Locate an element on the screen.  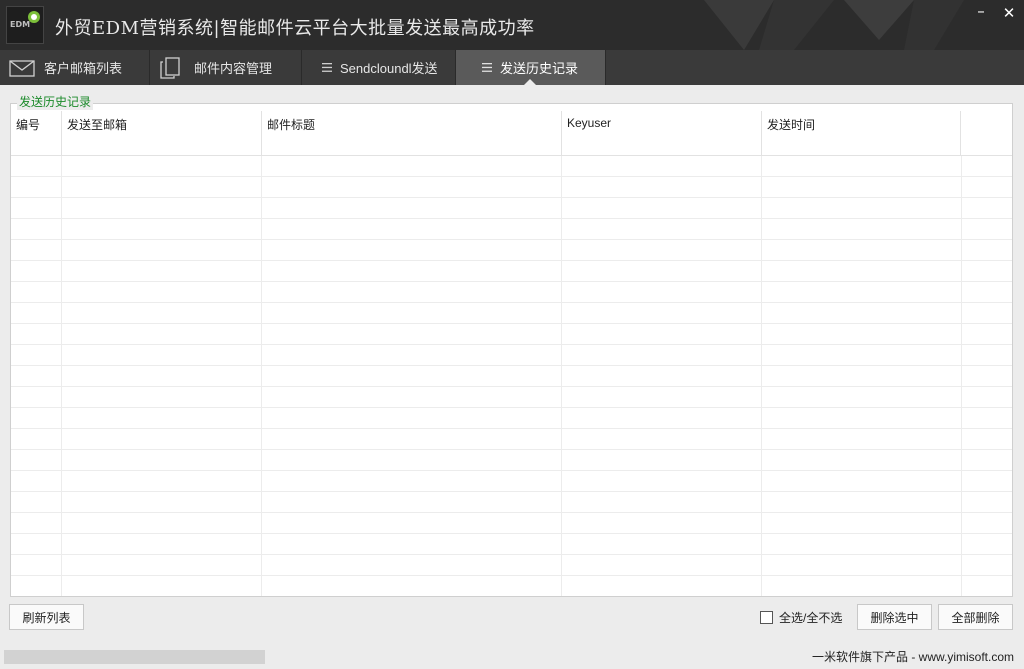
tab-sendcloud: Sendcloundl发送 is located at coordinates (380, 67).